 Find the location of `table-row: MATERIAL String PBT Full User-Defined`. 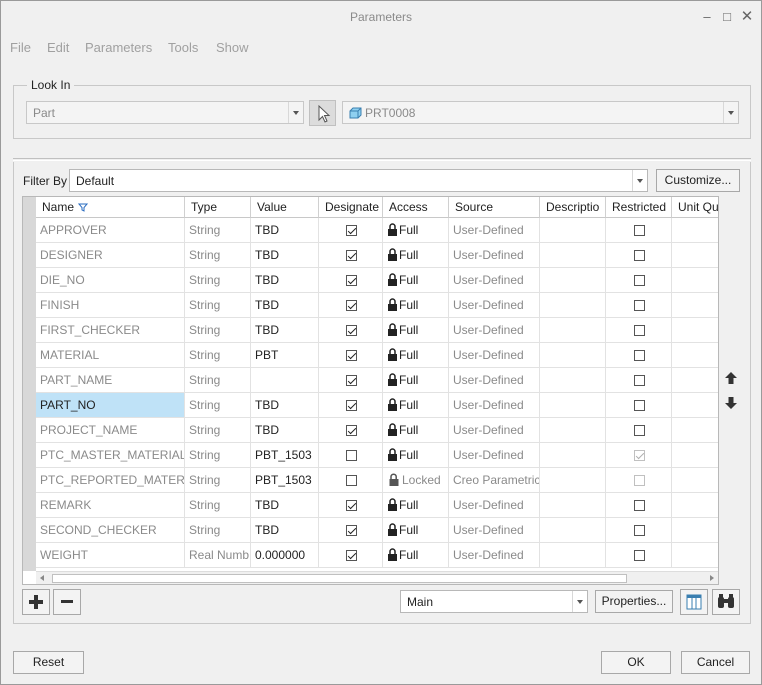

table-row: MATERIAL String PBT Full User-Defined is located at coordinates (370, 355).